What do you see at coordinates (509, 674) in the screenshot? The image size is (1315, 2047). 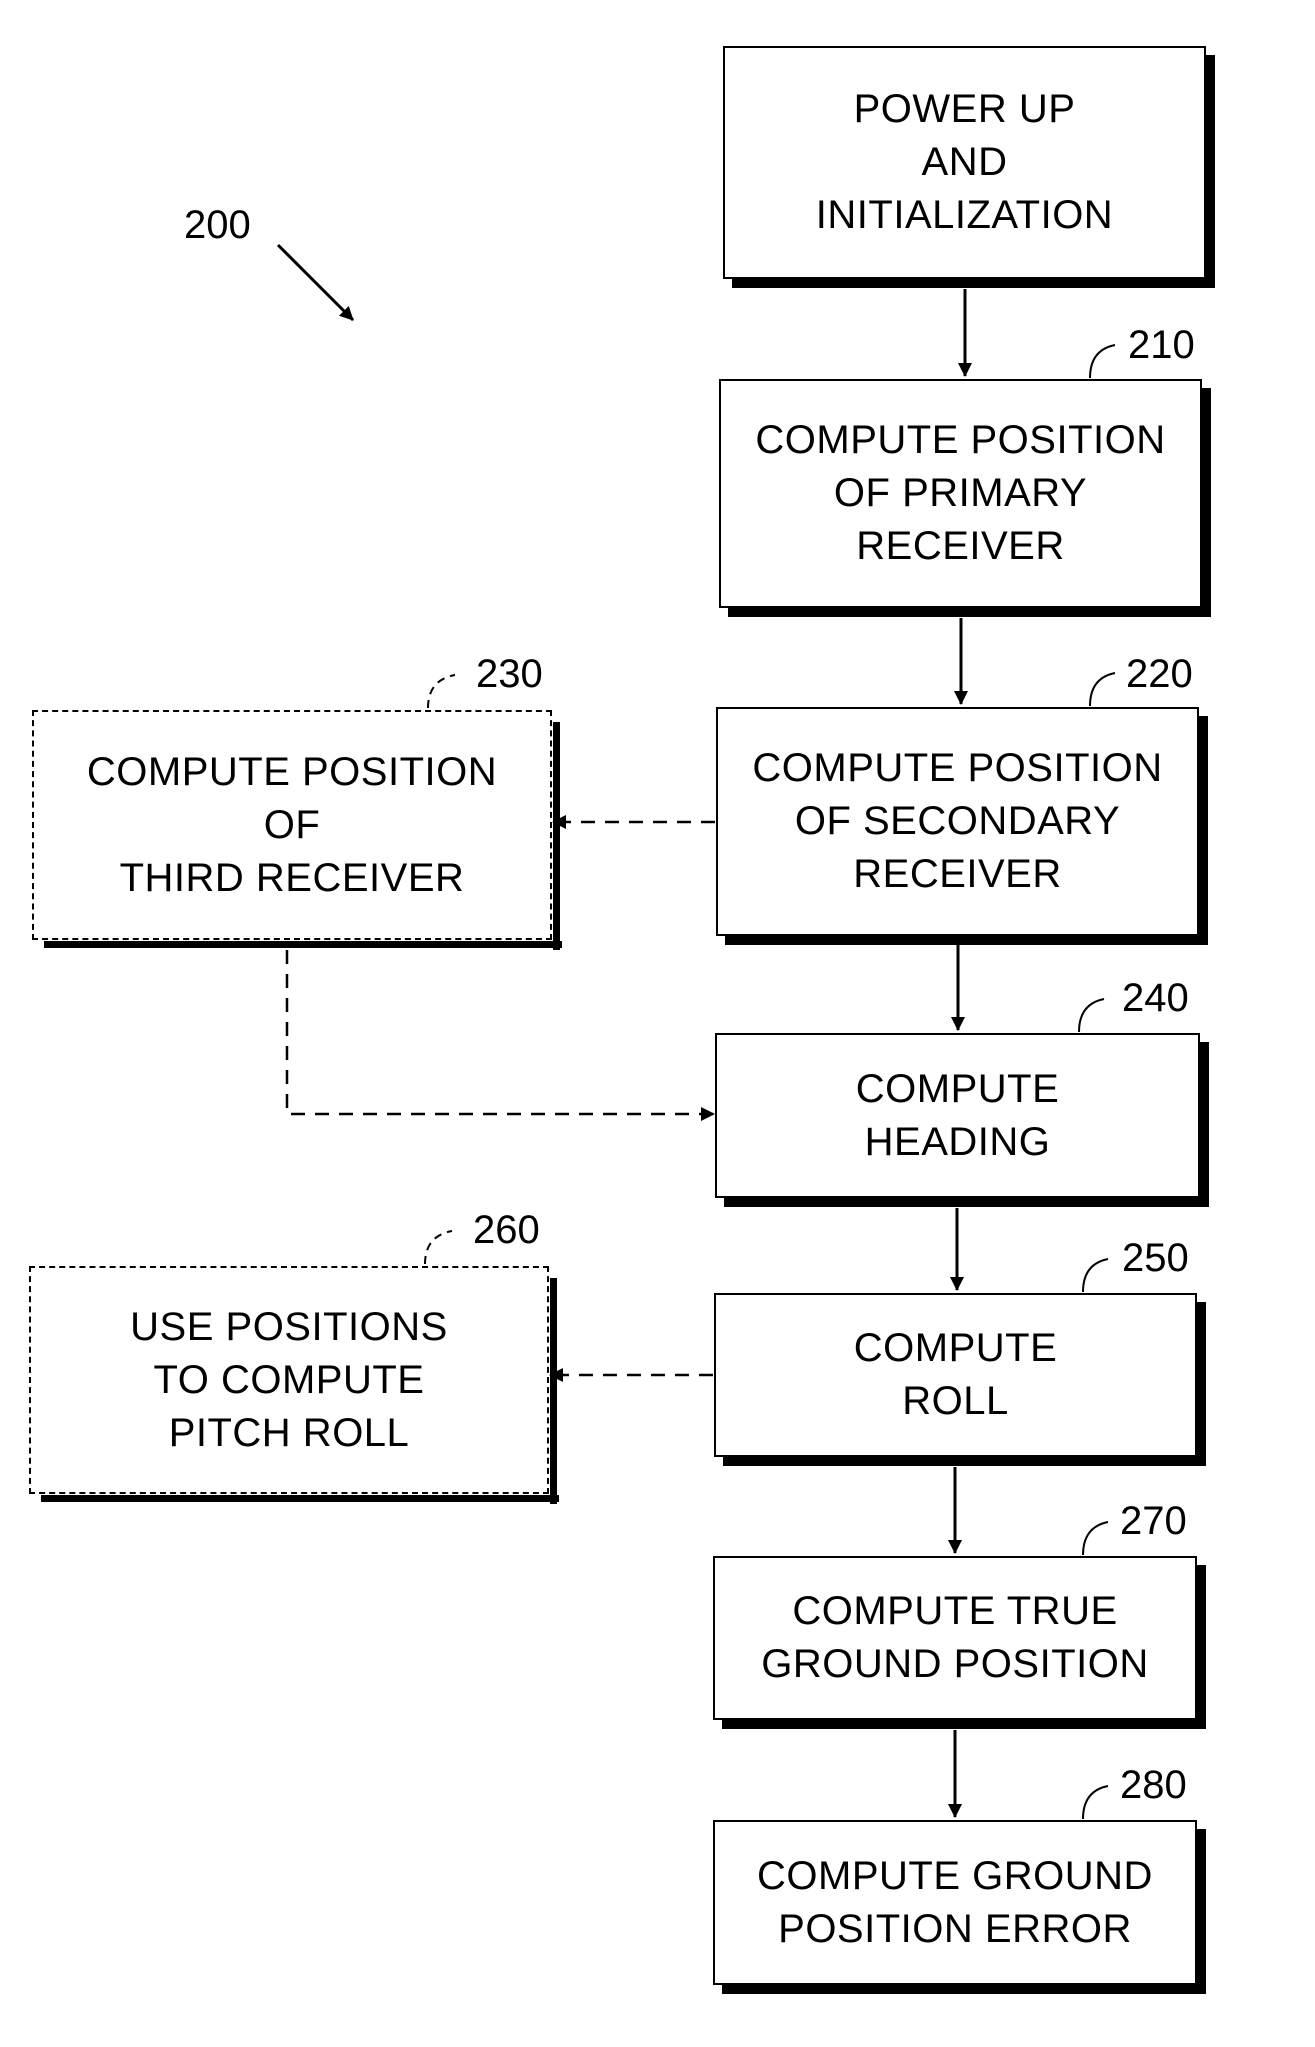 I see `step-ref-230: 230` at bounding box center [509, 674].